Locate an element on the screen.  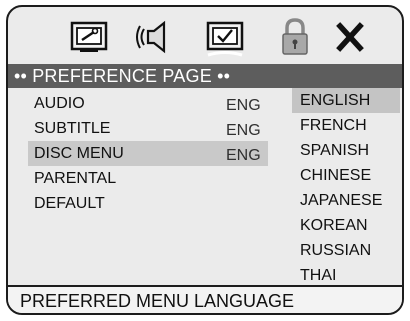
option-russian: RUSSIAN is located at coordinates (346, 250).